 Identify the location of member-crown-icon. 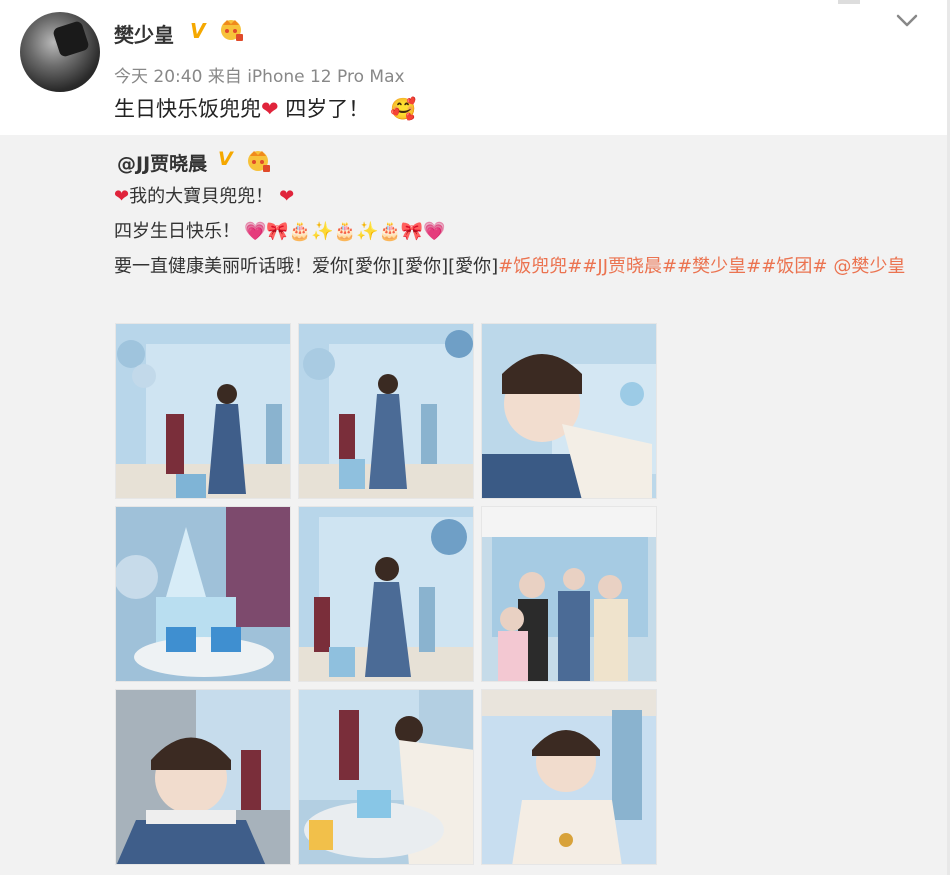
(231, 29).